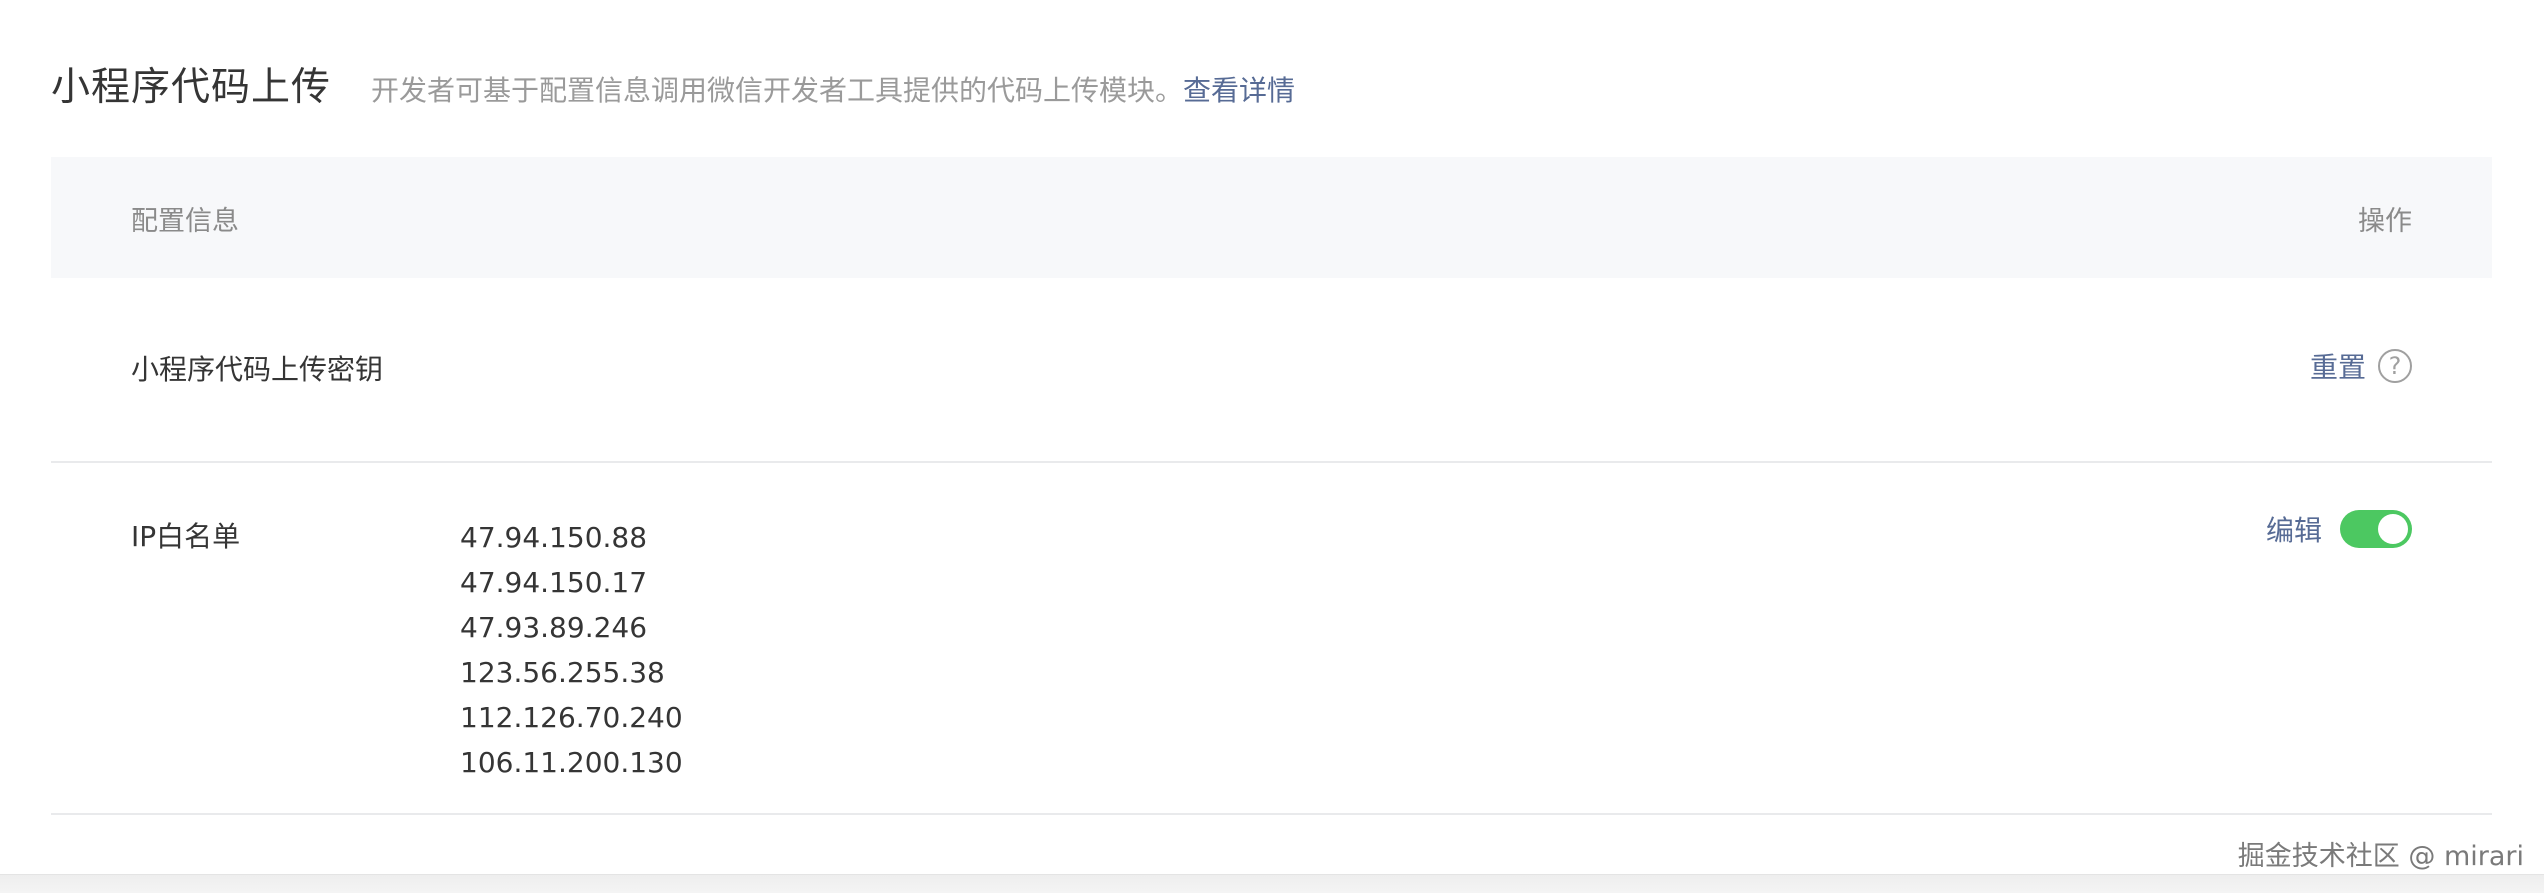 The image size is (2544, 893). What do you see at coordinates (1272, 883) in the screenshot?
I see `bottom-divider` at bounding box center [1272, 883].